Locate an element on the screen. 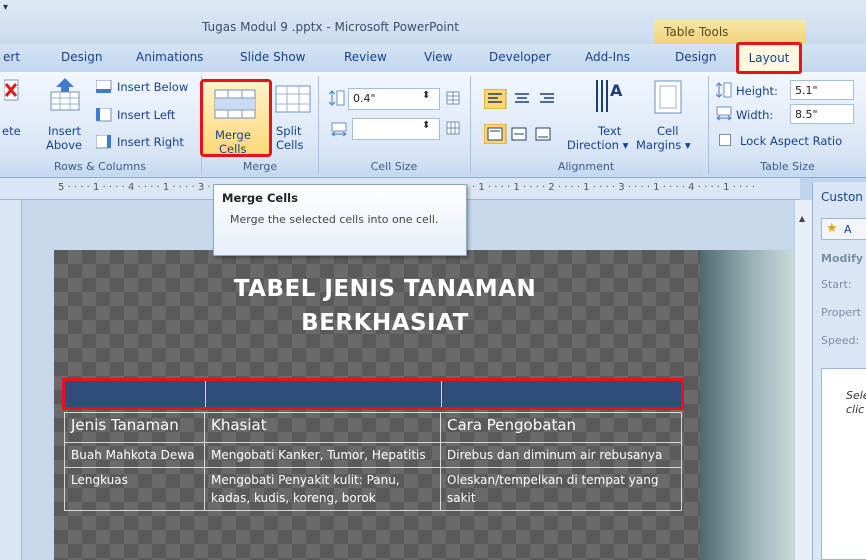 The width and height of the screenshot is (866, 560). table-header-cell: Khasiat is located at coordinates (322, 427).